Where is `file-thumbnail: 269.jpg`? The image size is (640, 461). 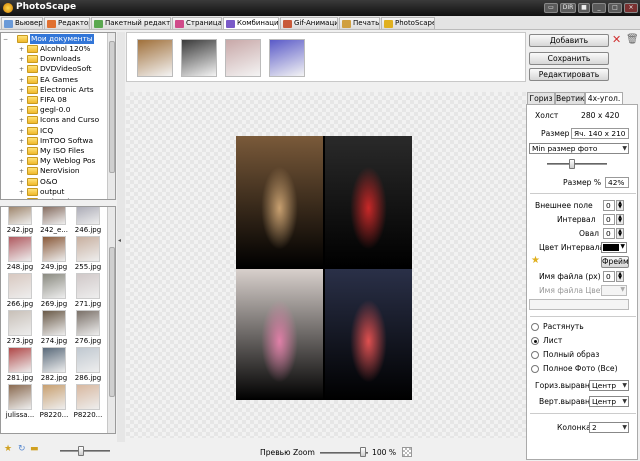 file-thumbnail: 269.jpg is located at coordinates (54, 291).